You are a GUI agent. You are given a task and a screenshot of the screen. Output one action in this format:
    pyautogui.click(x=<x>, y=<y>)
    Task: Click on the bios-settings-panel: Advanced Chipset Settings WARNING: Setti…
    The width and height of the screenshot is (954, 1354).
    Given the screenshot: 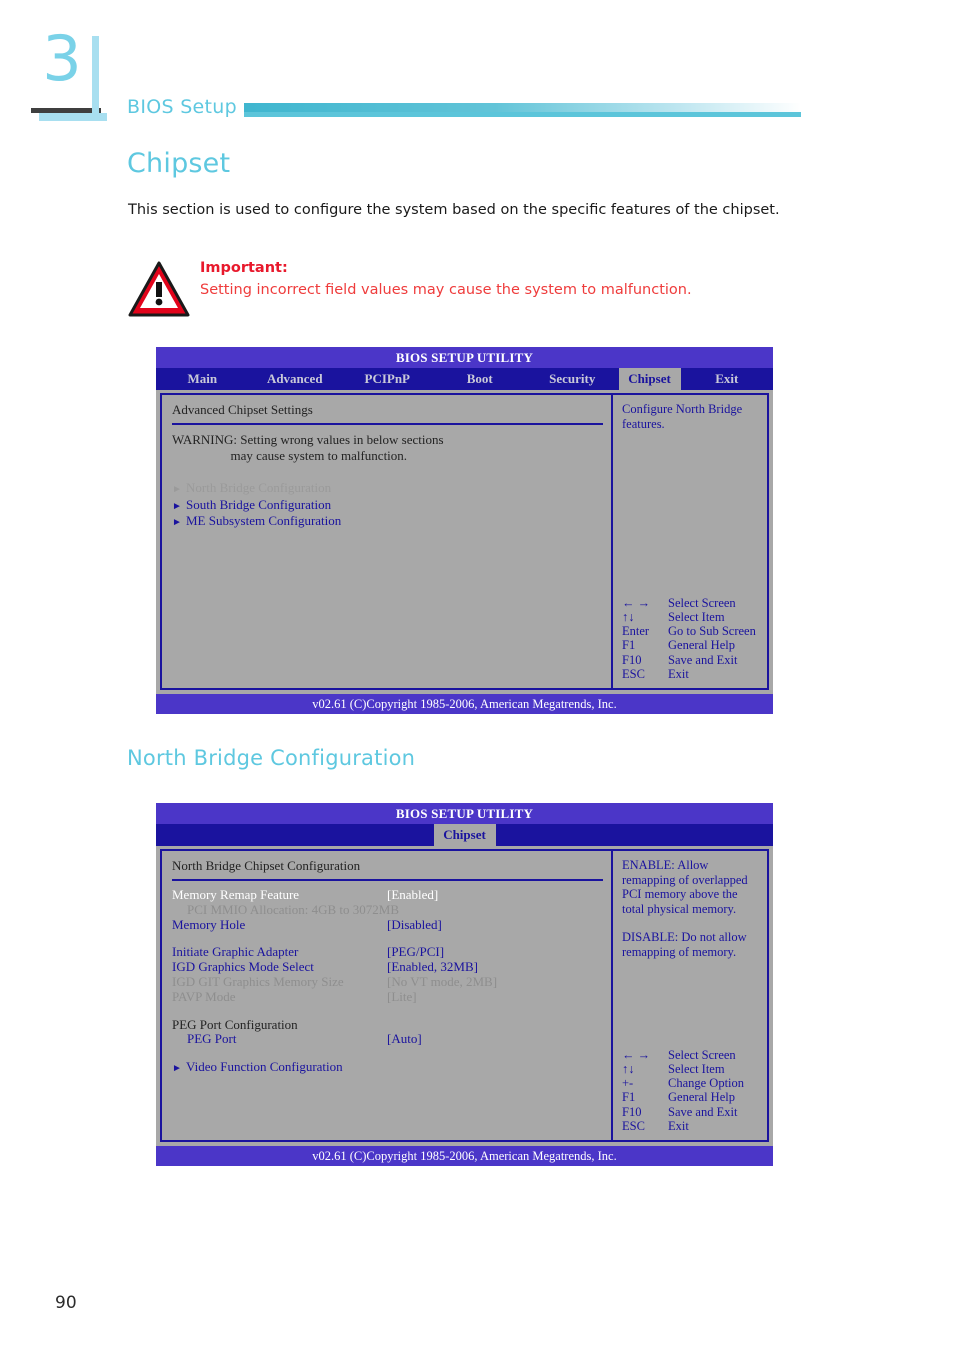 What is the action you would take?
    pyautogui.click(x=385, y=541)
    